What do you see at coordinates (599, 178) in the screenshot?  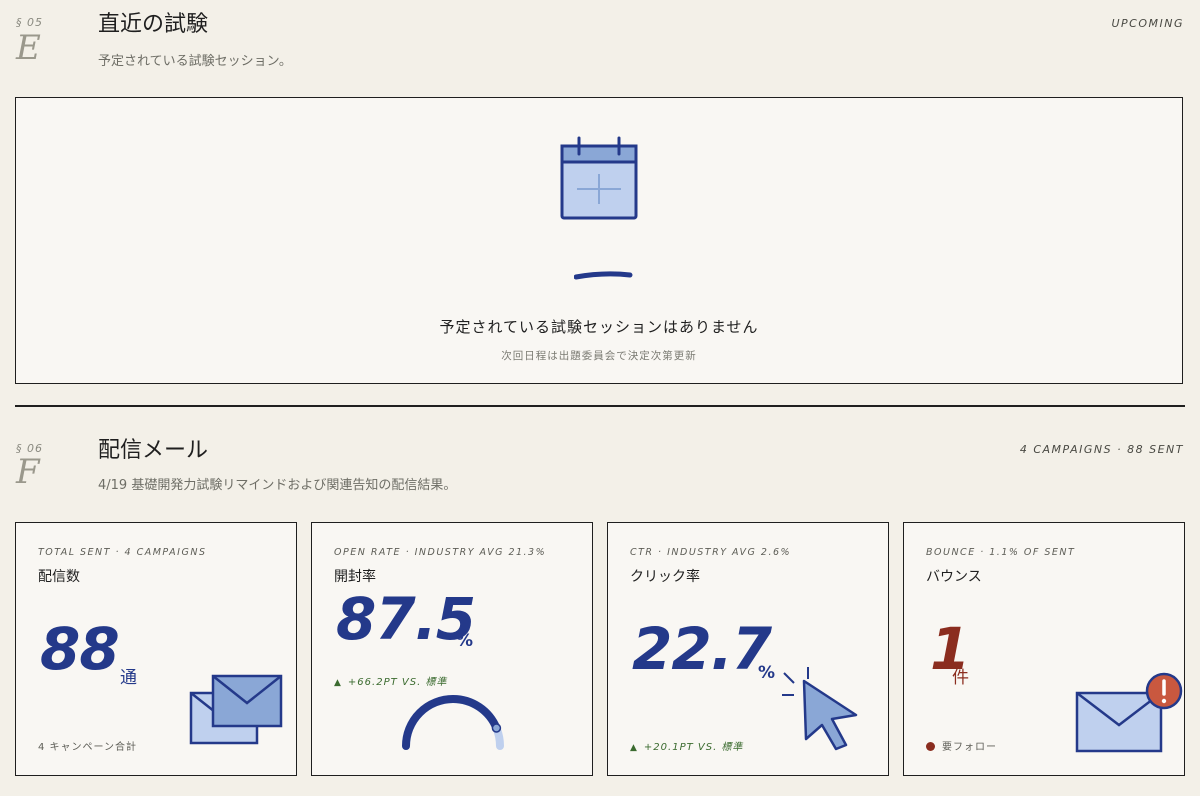 I see `calendar-plus-icon` at bounding box center [599, 178].